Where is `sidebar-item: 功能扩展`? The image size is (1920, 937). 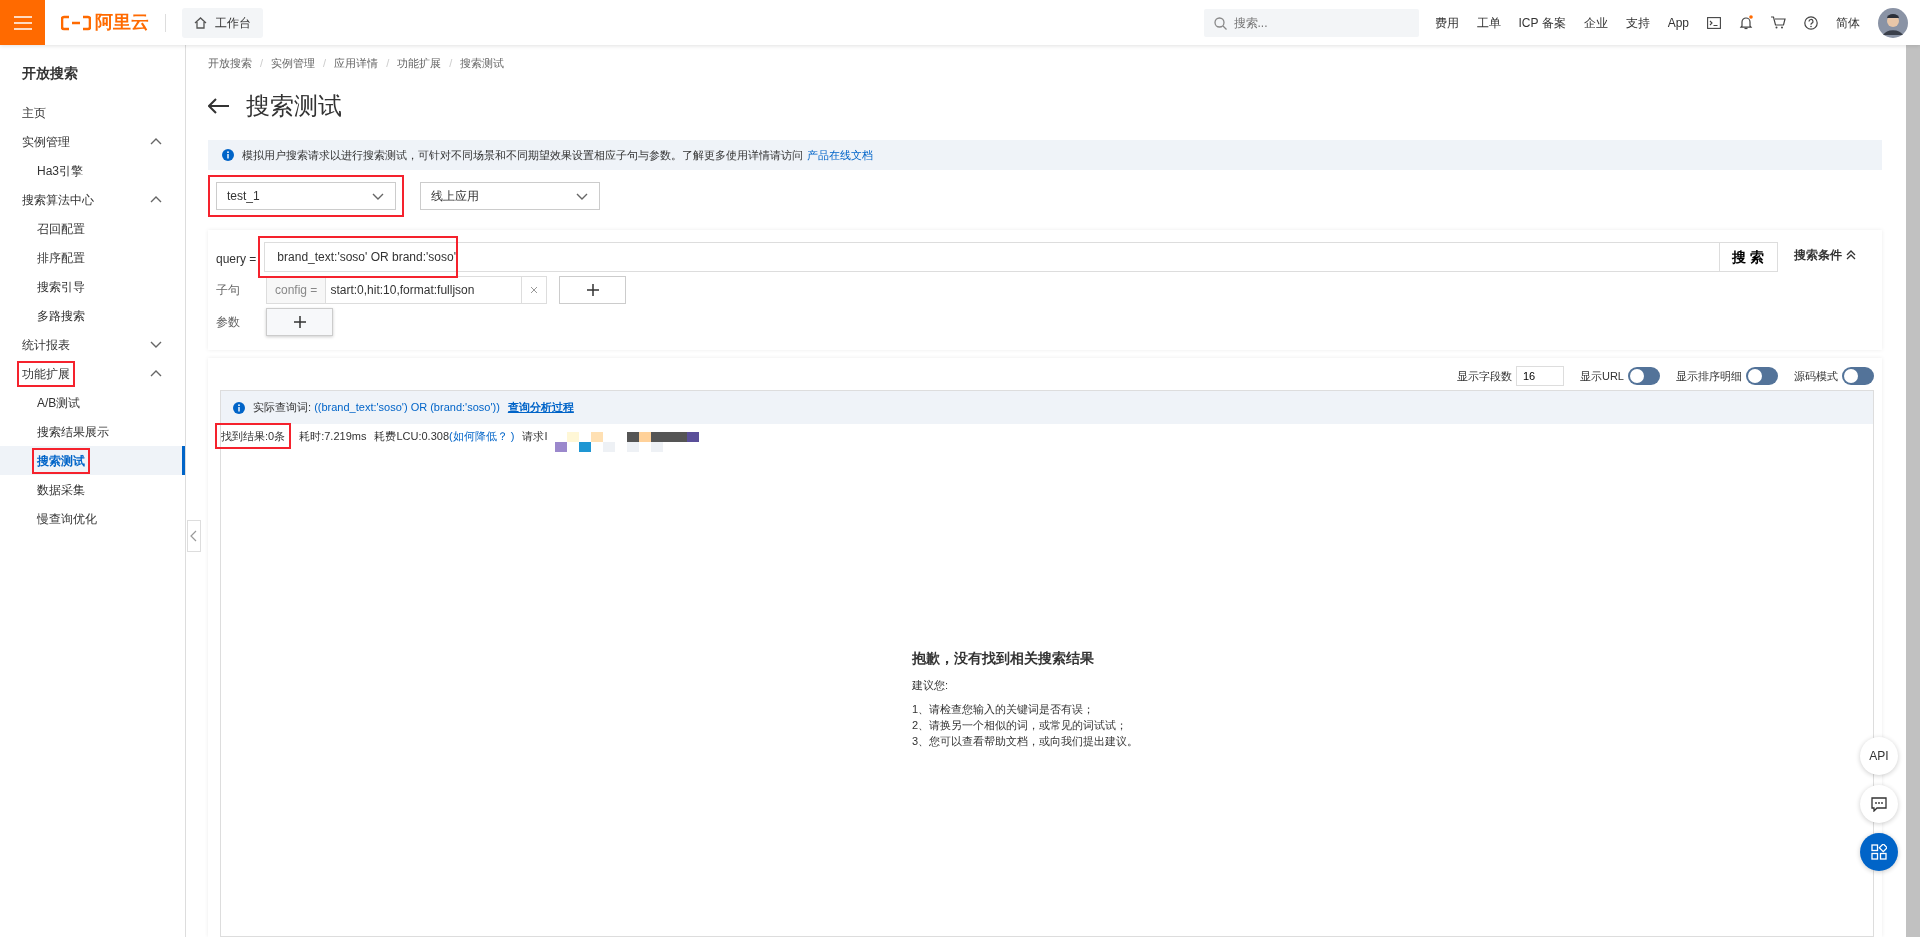 sidebar-item: 功能扩展 is located at coordinates (92, 373).